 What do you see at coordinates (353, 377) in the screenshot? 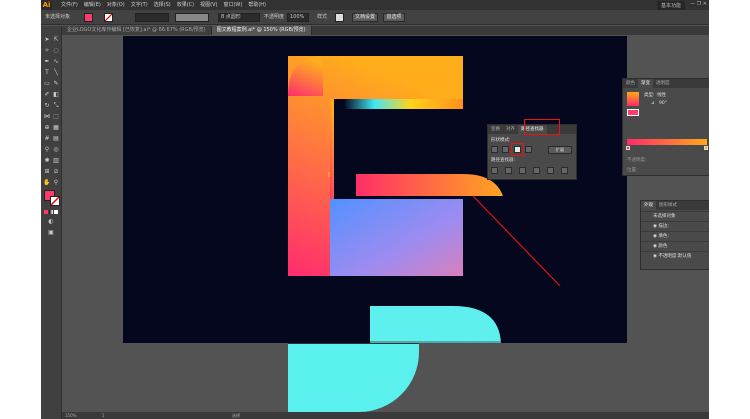
I see `cyan-shape-overflow` at bounding box center [353, 377].